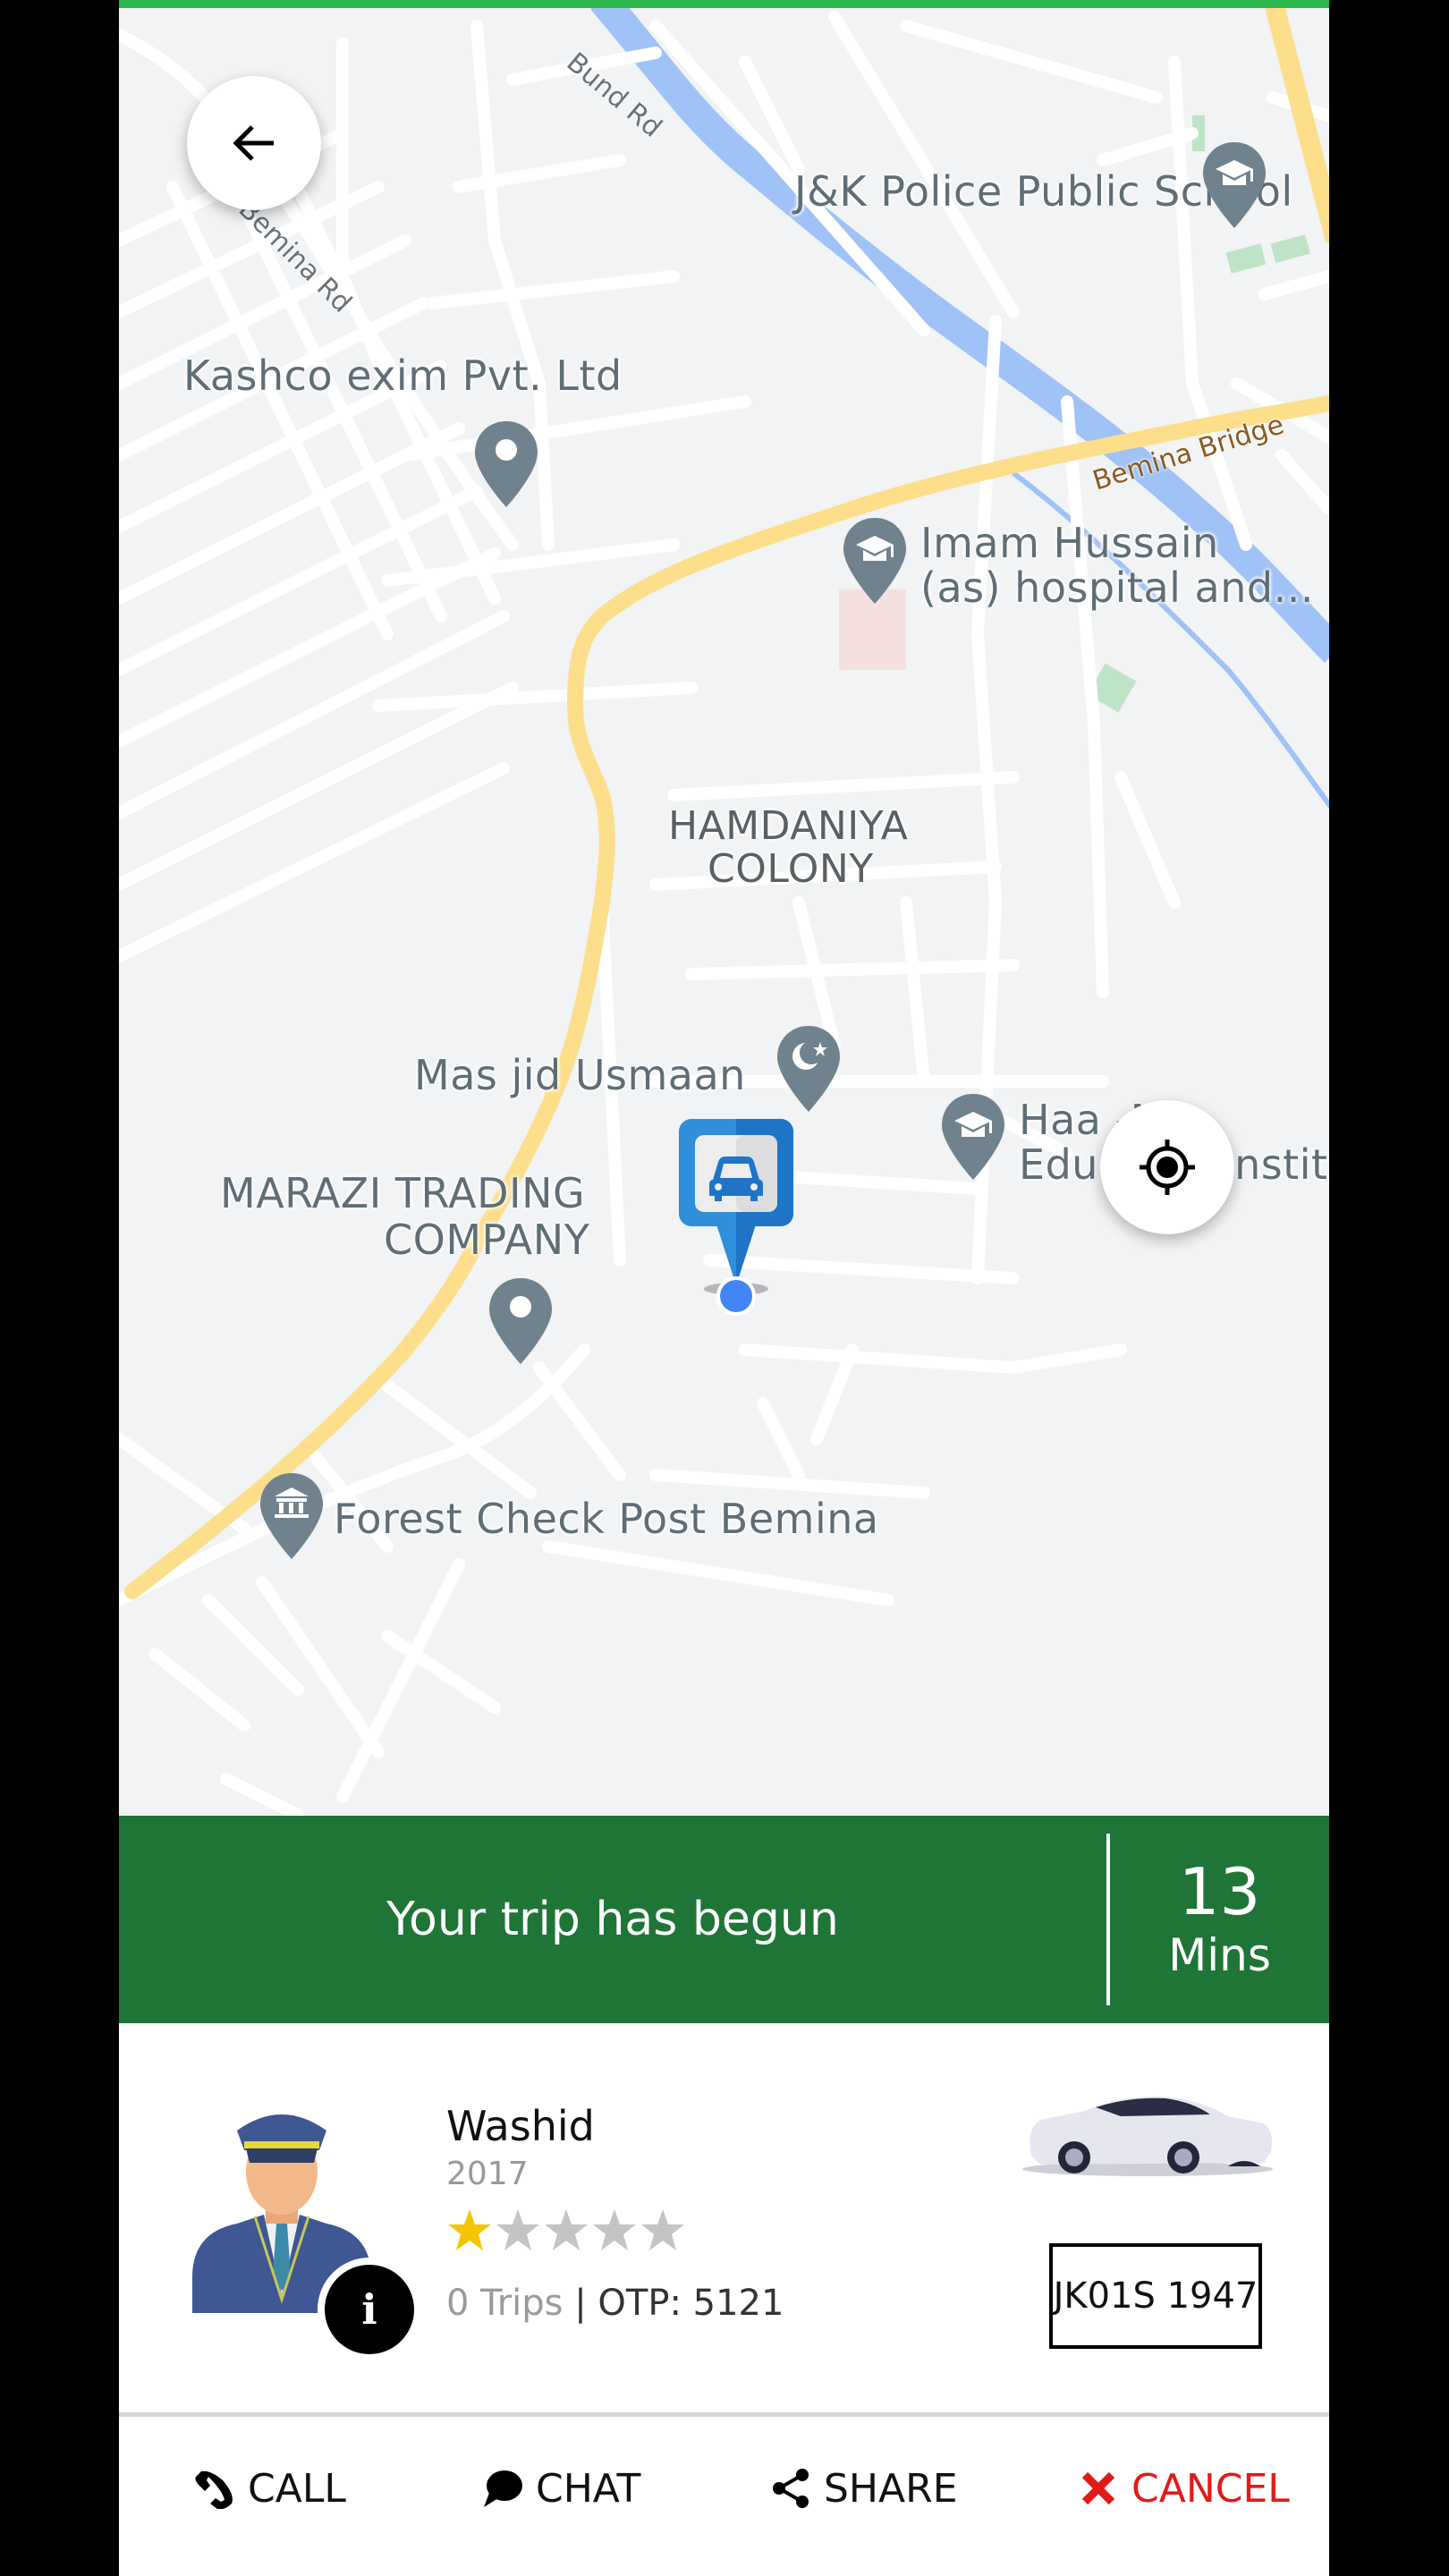 This screenshot has height=2576, width=1449. Describe the element at coordinates (1098, 2488) in the screenshot. I see `close-x-icon` at that location.